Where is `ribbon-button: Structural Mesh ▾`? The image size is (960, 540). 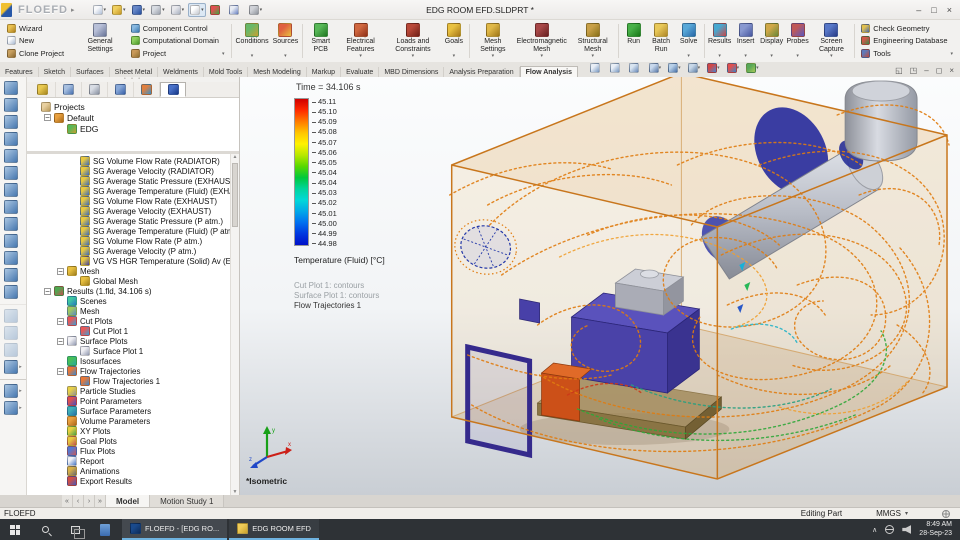 ribbon-button: Structural Mesh ▾ is located at coordinates (593, 41).